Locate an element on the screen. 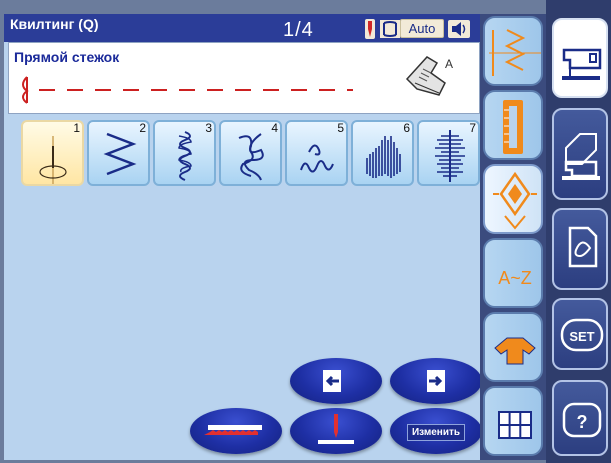 This screenshot has height=463, width=611. tab-buttonholes is located at coordinates (513, 125).